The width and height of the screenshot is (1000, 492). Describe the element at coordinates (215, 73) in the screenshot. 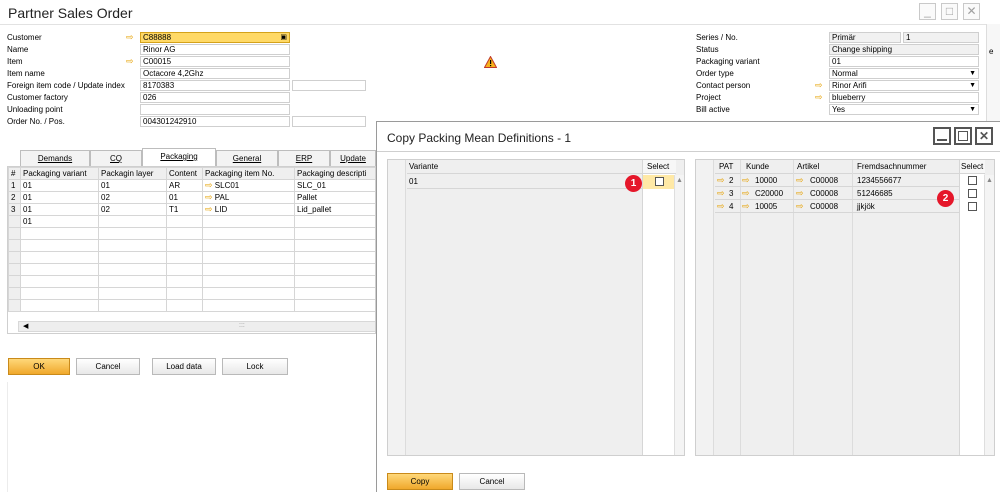

I see `item-name-field: Octacore 4,2Ghz` at that location.